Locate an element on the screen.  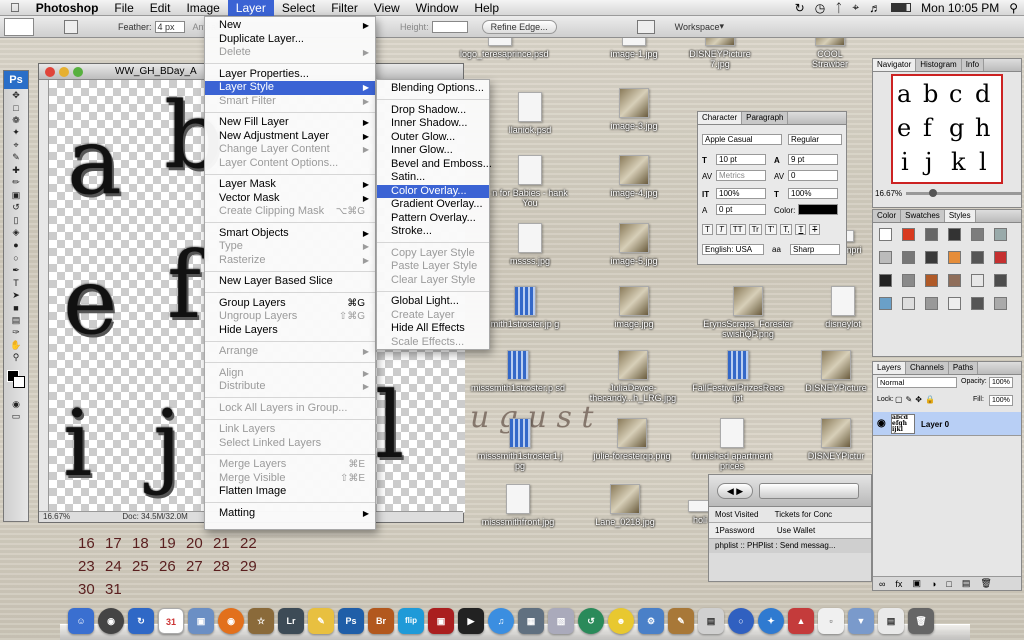
doc-size: Doc: 34.5M/32.0M is located at coordinates (154, 516).